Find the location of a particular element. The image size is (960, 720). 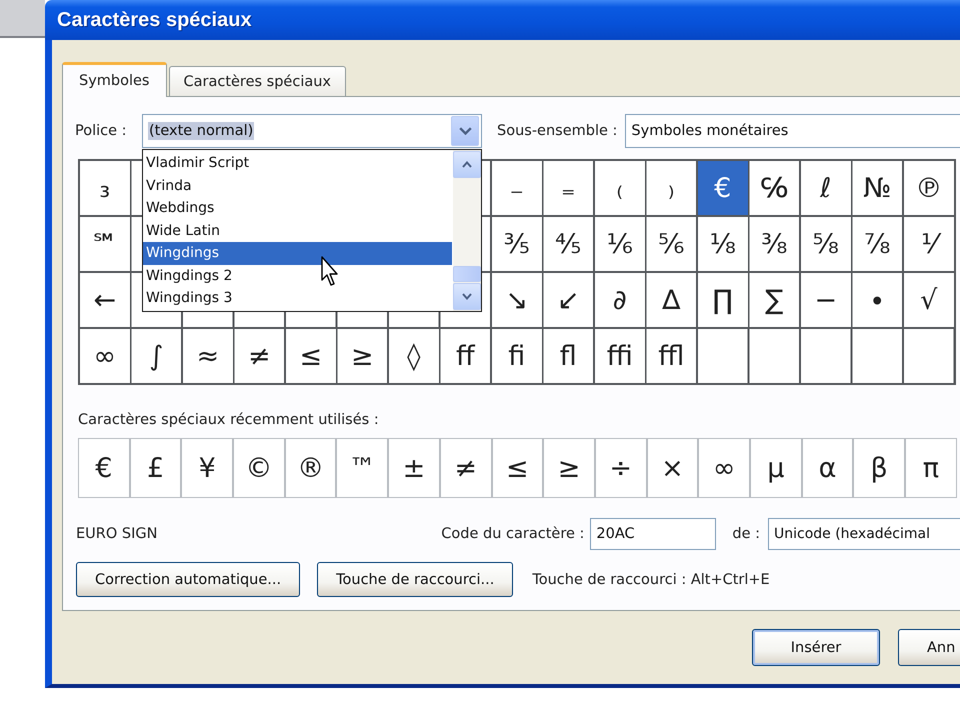

font-option: Vrinda is located at coordinates (297, 185).